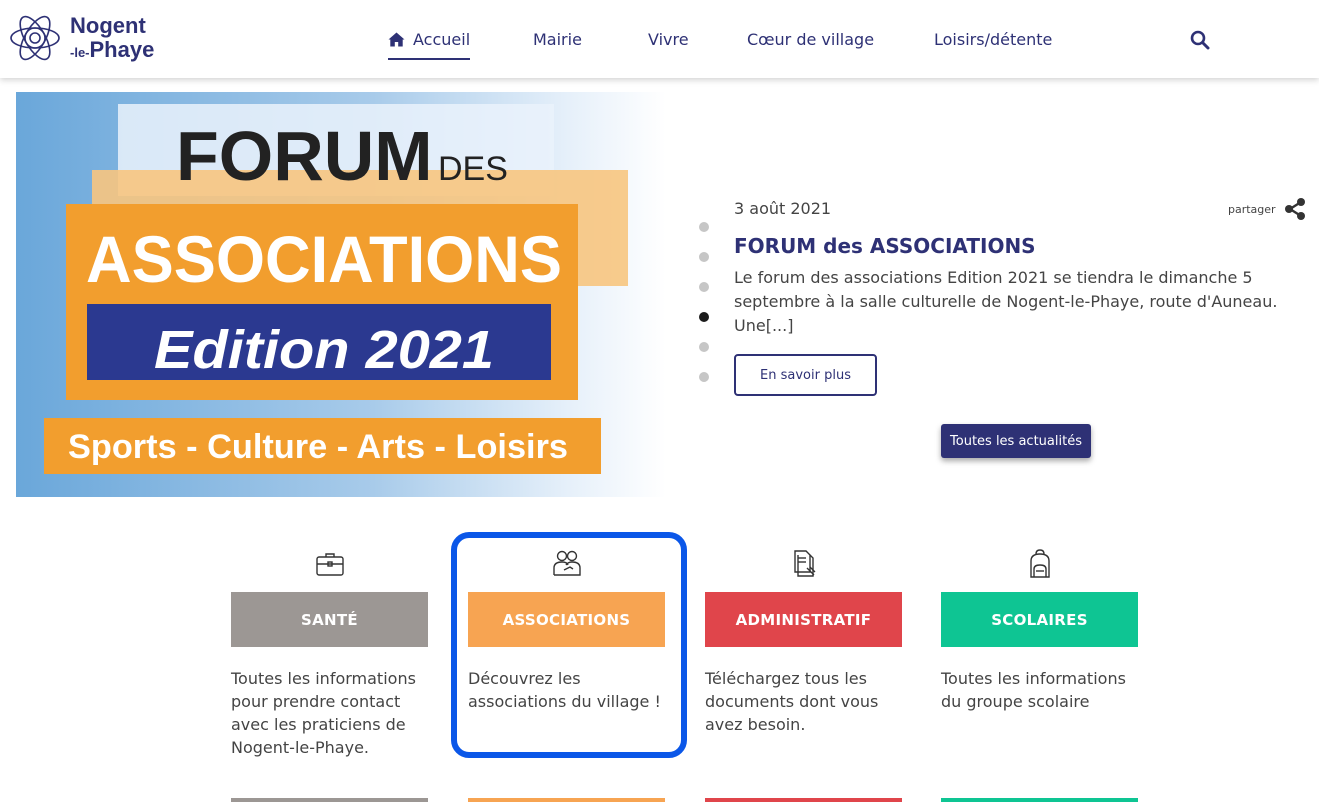 Image resolution: width=1319 pixels, height=811 pixels. What do you see at coordinates (803, 800) in the screenshot?
I see `administratif-divider` at bounding box center [803, 800].